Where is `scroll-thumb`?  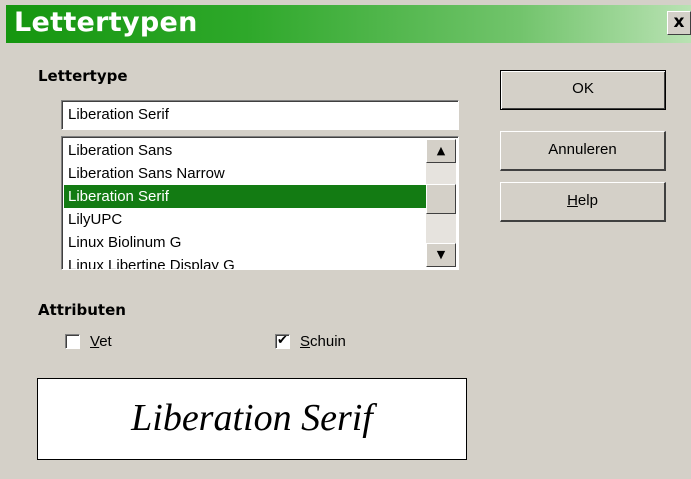
scroll-thumb is located at coordinates (441, 199).